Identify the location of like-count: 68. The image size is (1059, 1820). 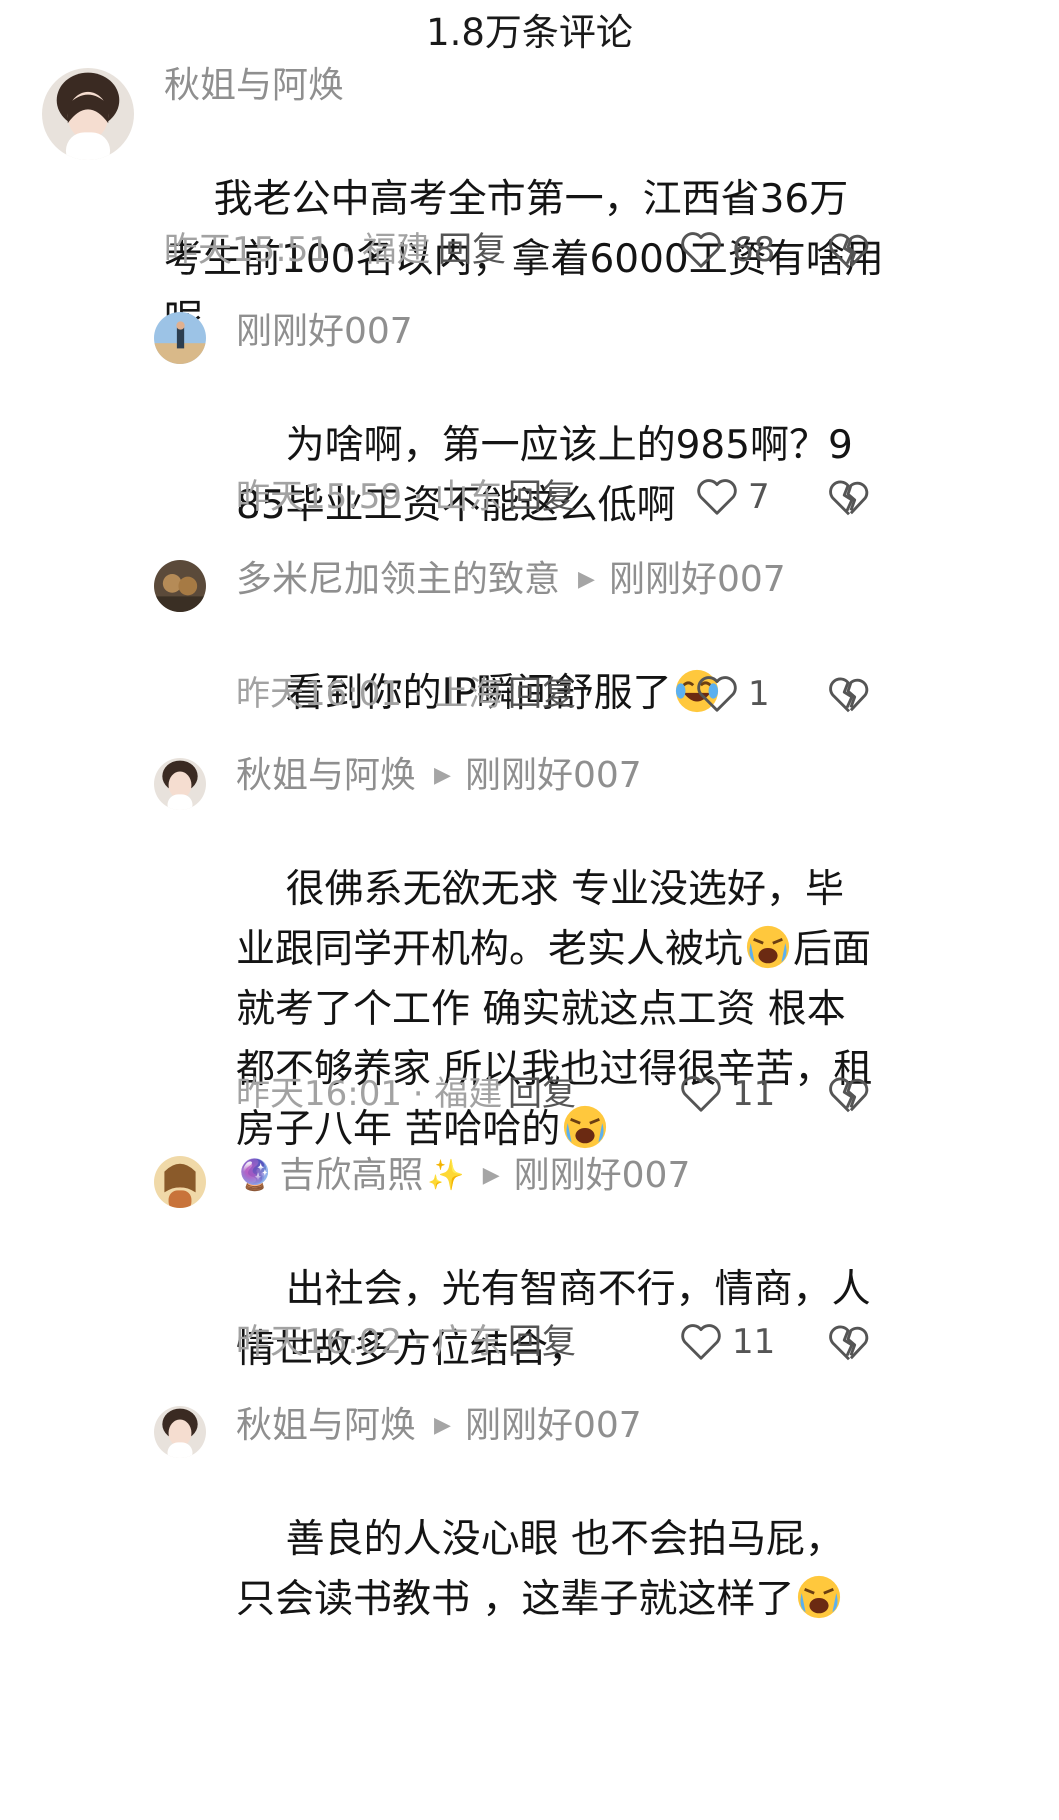
(754, 250).